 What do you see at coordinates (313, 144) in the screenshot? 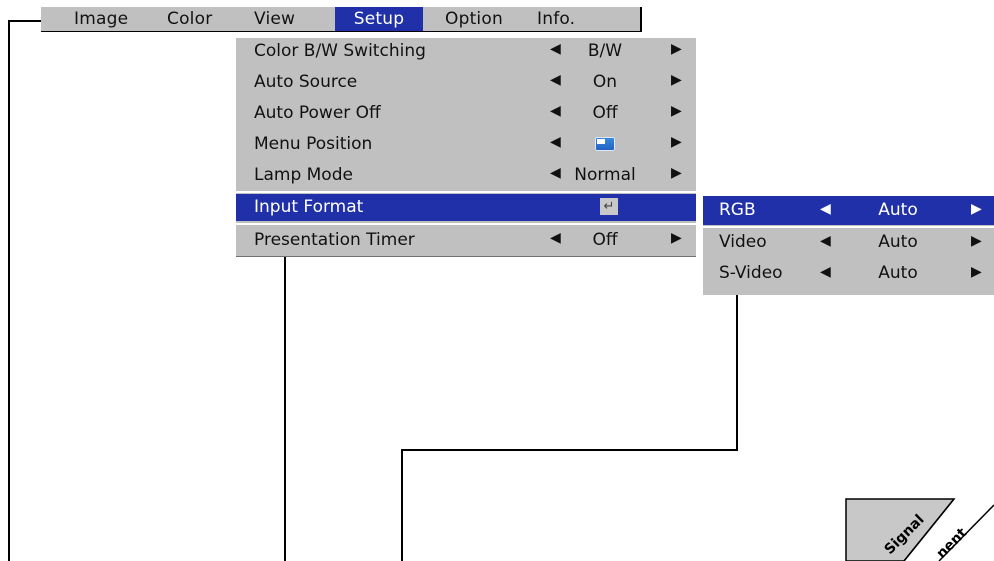
I see `menu-item-label: Menu Position` at bounding box center [313, 144].